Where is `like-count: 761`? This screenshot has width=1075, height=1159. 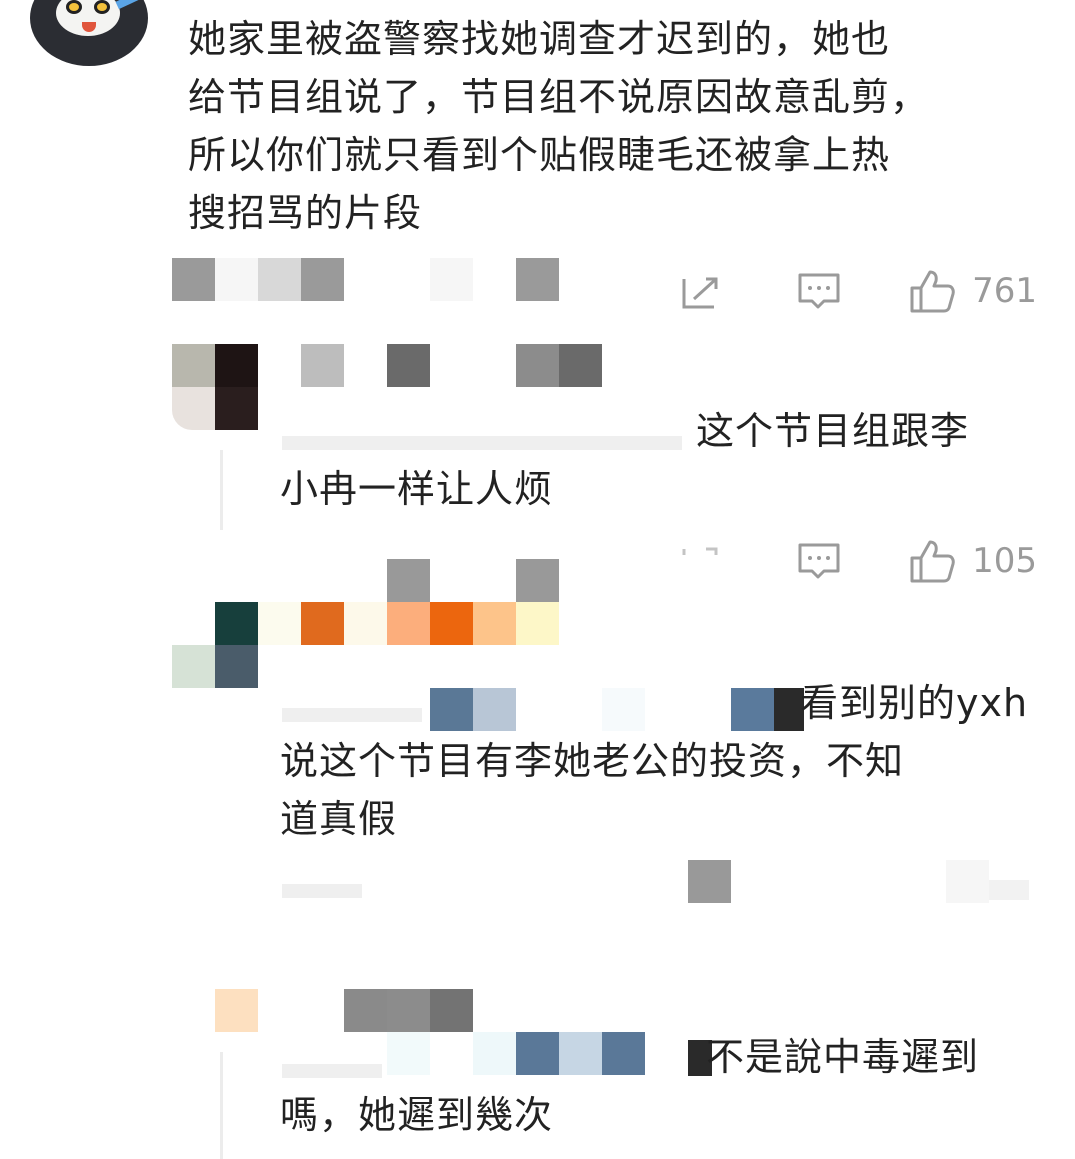 like-count: 761 is located at coordinates (1004, 291).